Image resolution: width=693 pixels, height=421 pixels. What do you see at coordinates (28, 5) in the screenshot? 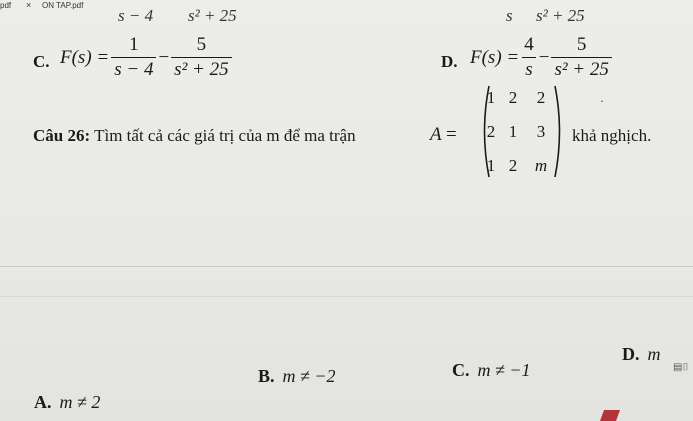
I see `close-icon: ×` at bounding box center [28, 5].